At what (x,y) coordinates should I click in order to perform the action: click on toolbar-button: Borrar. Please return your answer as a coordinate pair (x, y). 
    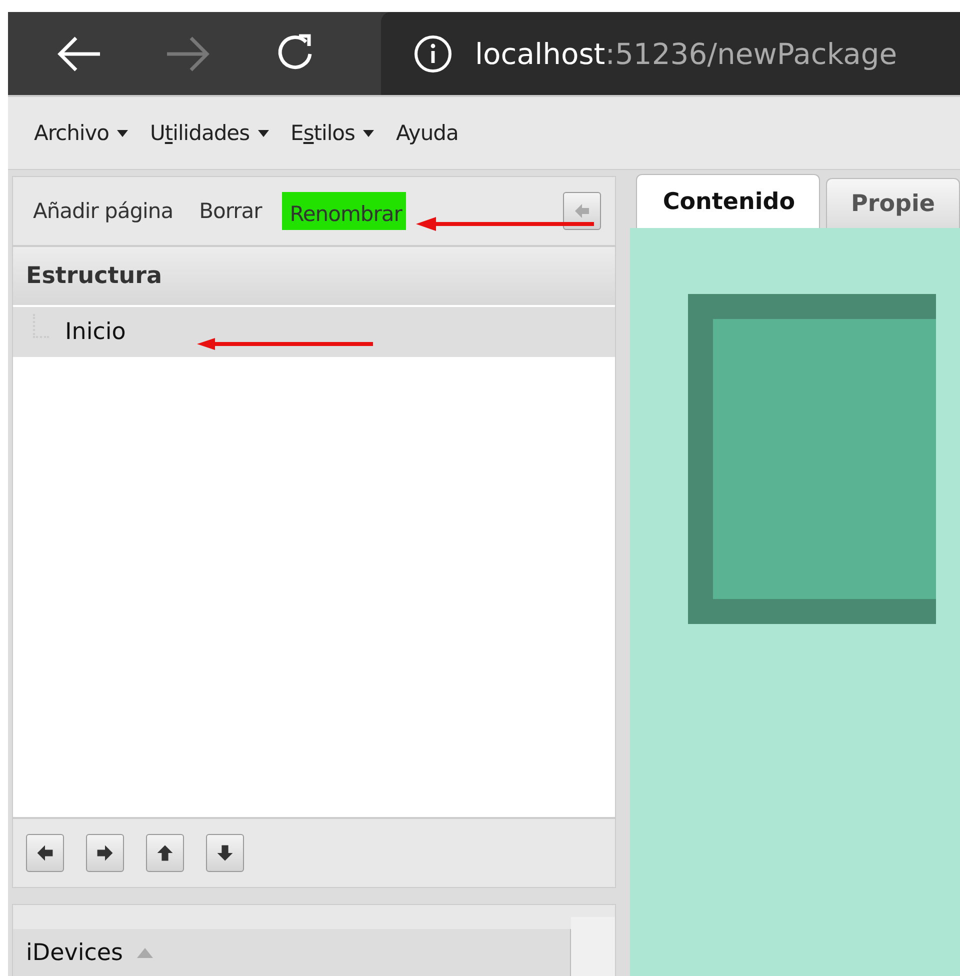
    Looking at the image, I should click on (230, 211).